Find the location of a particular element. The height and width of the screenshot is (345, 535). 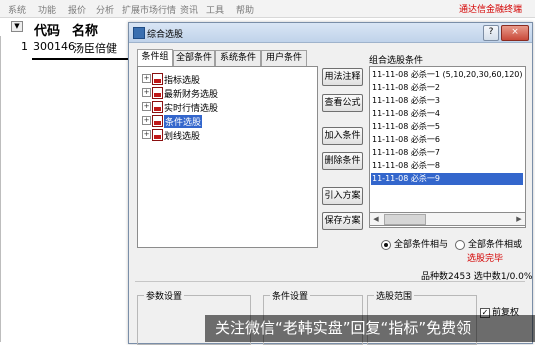

tree-label: 指标选股 is located at coordinates (182, 81).